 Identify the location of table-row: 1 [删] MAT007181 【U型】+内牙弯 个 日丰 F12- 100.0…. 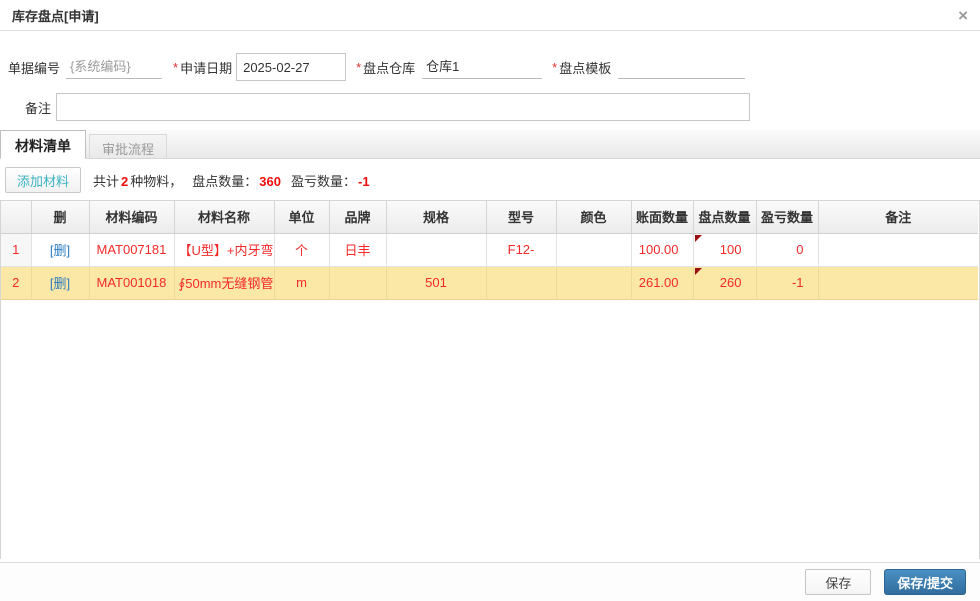
(489, 250).